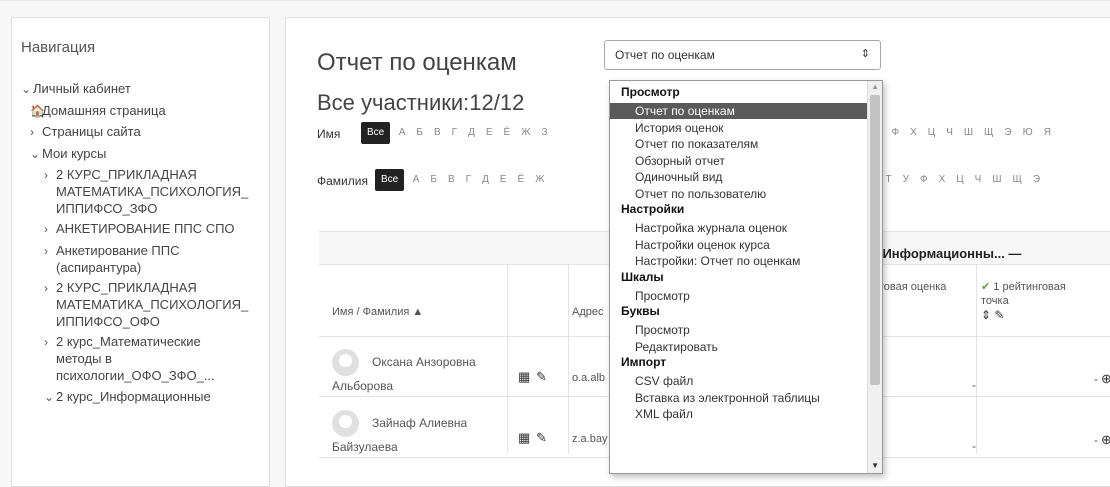  What do you see at coordinates (106, 209) in the screenshot?
I see `sidebar-item: ИППИФСО_ЗФО` at bounding box center [106, 209].